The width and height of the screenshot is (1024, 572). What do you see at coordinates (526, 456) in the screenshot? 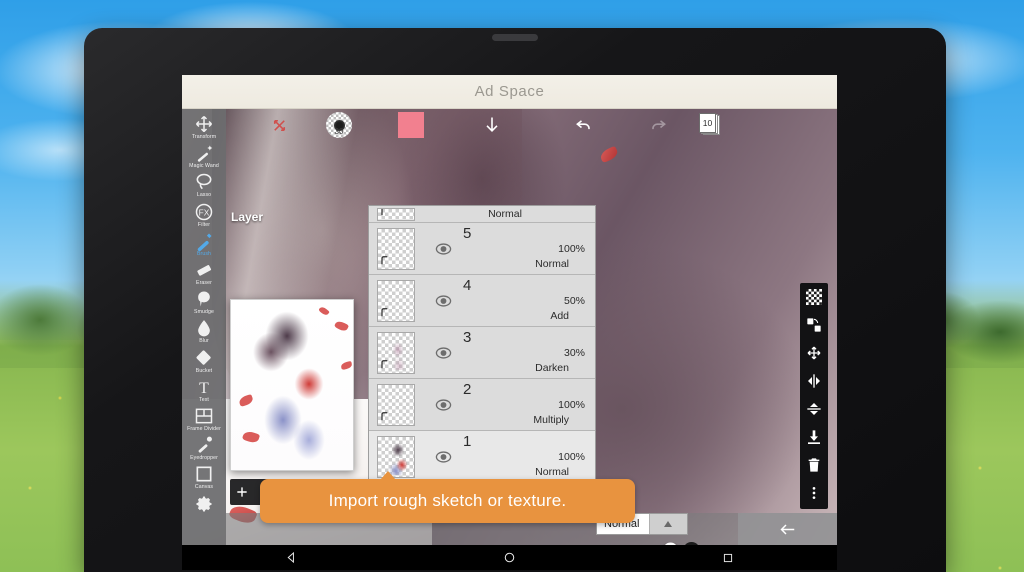
I see `layer-meta: 1 100% Normal` at bounding box center [526, 456].